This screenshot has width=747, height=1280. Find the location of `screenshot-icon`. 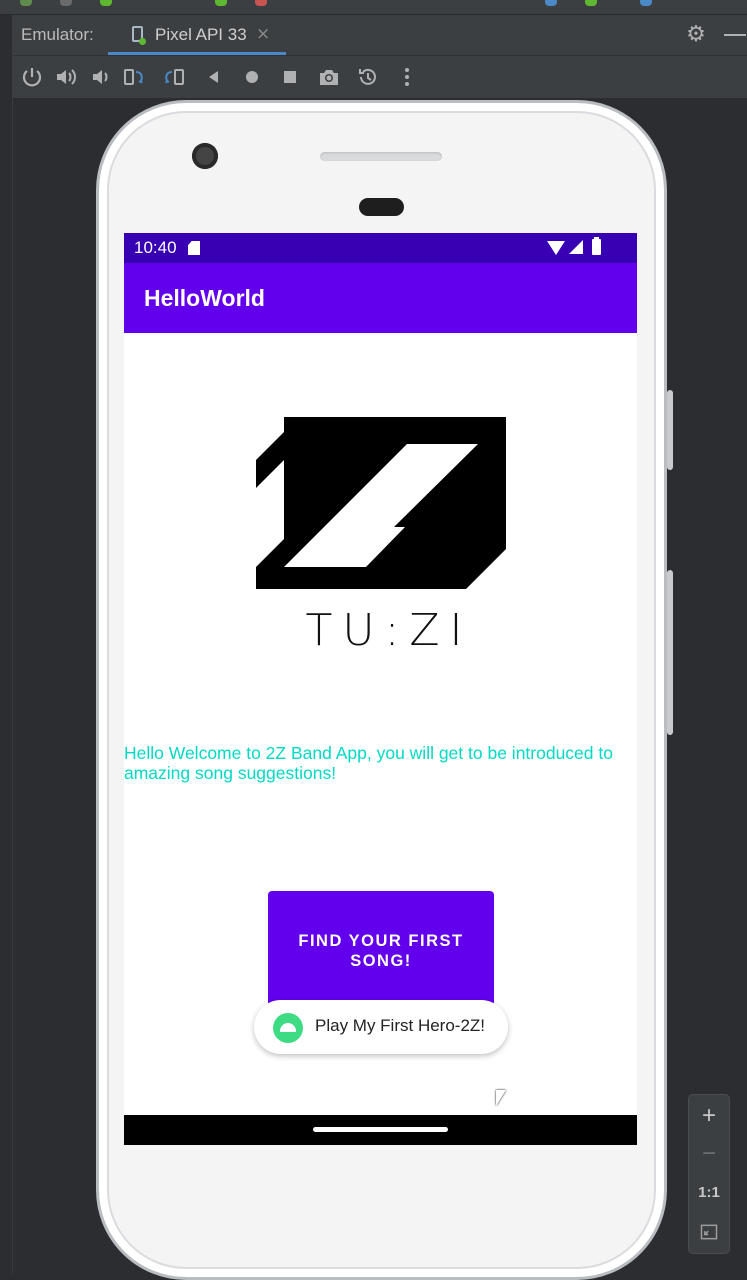

screenshot-icon is located at coordinates (329, 77).